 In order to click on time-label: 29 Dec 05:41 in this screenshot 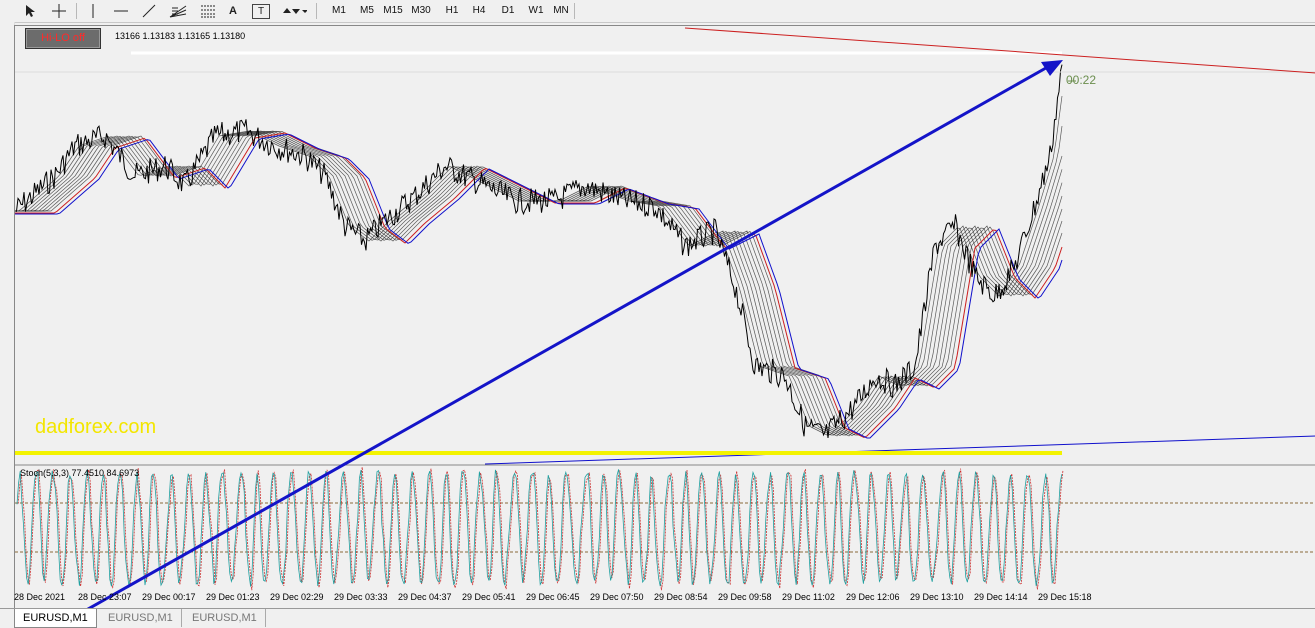, I will do `click(489, 597)`.